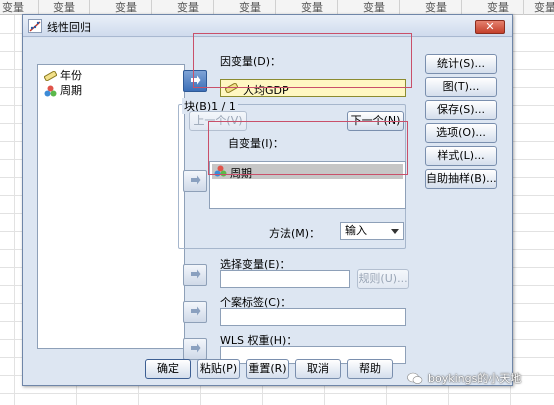 Image resolution: width=554 pixels, height=405 pixels. Describe the element at coordinates (69, 27) in the screenshot. I see `dialog-title: 线性回归` at that location.